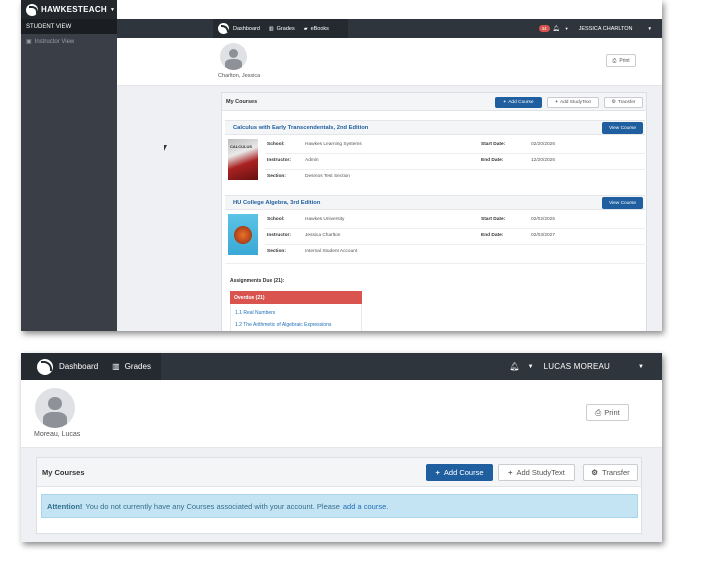 This screenshot has height=575, width=703. Describe the element at coordinates (543, 219) in the screenshot. I see `start-date-value: 02/02/2026` at that location.